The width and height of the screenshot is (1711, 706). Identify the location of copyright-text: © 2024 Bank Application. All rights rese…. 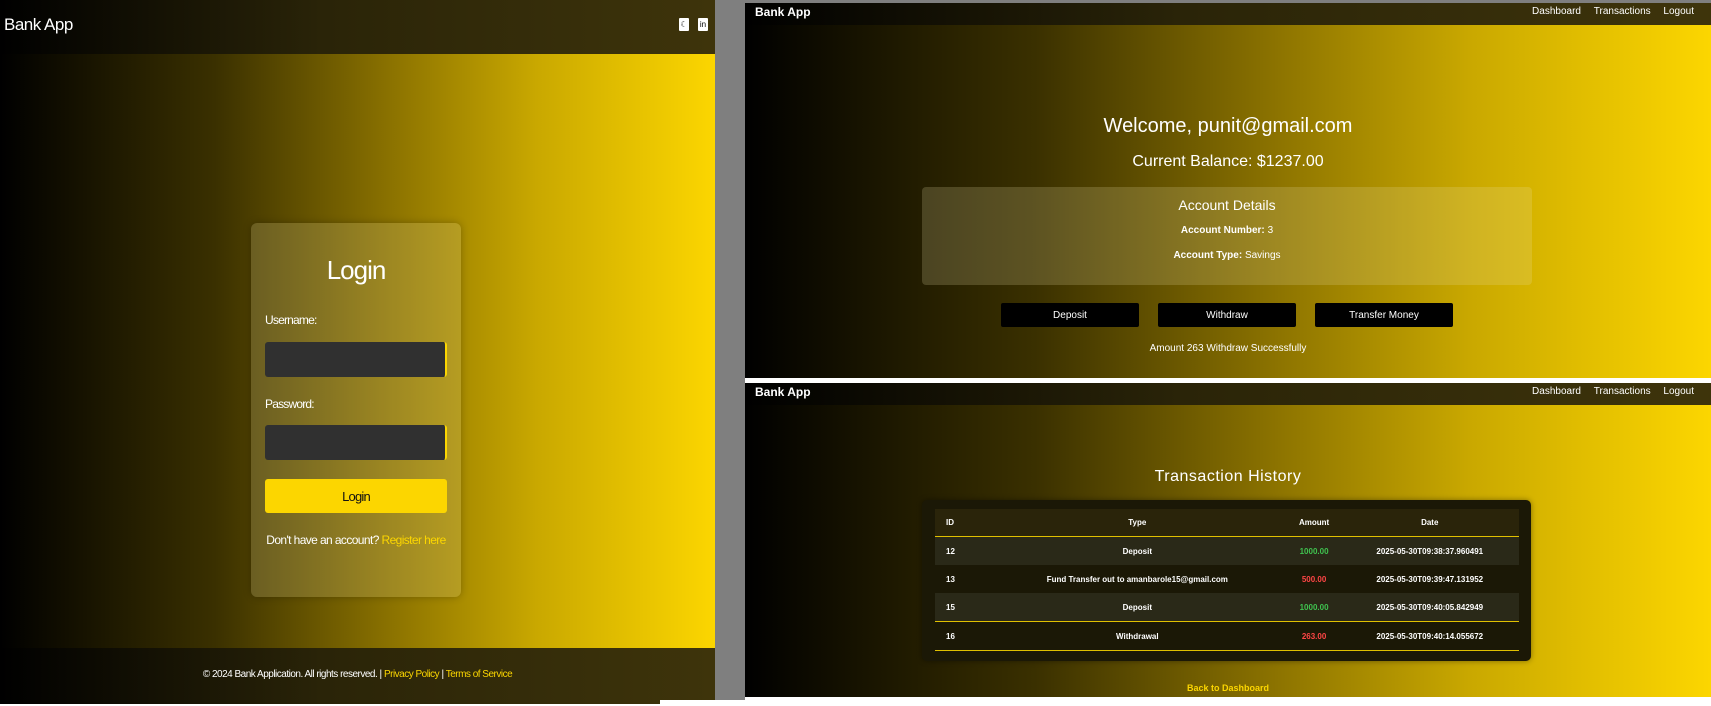
(292, 674).